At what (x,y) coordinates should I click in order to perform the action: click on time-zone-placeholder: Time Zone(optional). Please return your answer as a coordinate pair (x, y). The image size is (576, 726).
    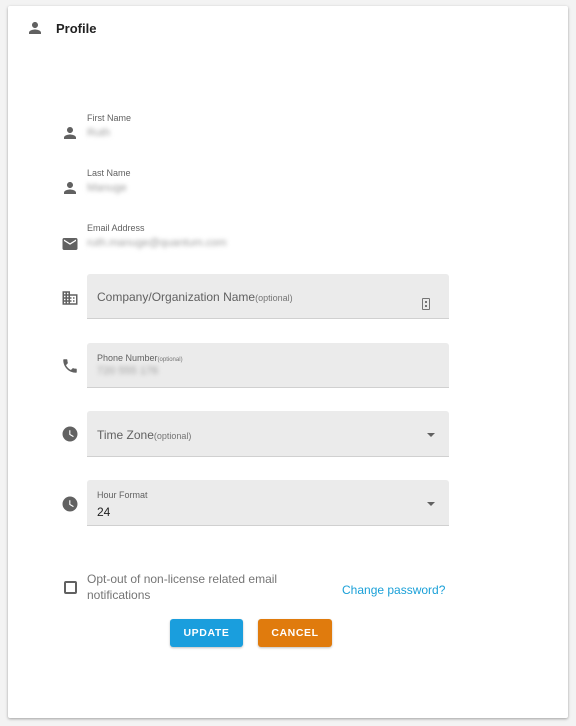
    Looking at the image, I should click on (144, 435).